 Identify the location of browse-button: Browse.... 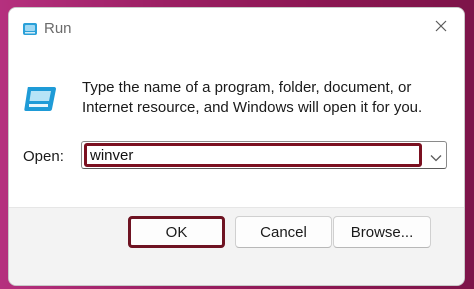
(382, 232).